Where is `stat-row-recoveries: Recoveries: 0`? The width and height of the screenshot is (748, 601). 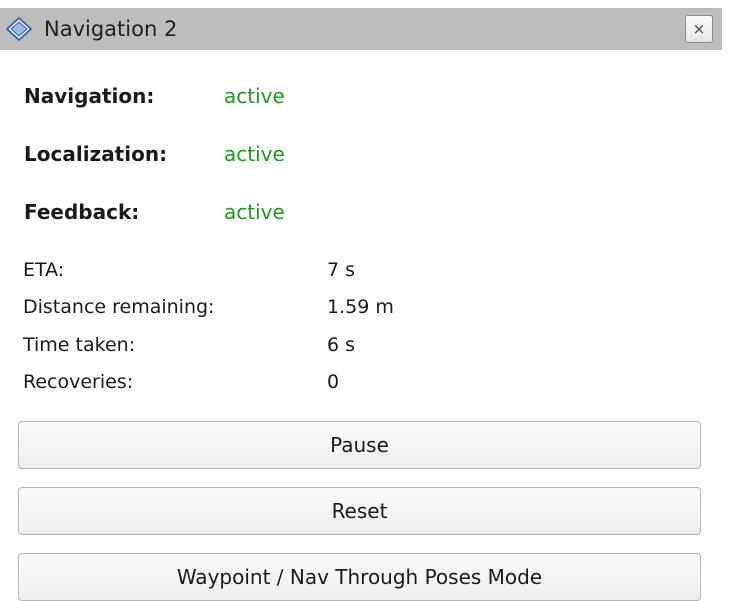 stat-row-recoveries: Recoveries: 0 is located at coordinates (181, 382).